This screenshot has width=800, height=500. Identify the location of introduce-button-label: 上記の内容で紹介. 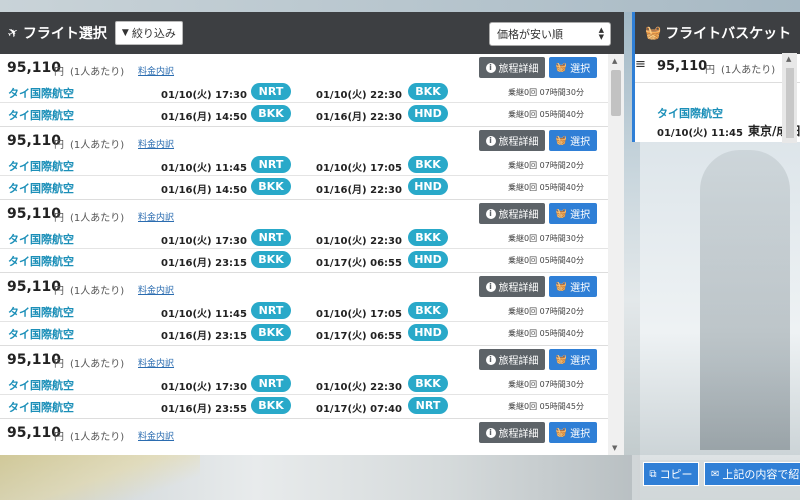
(761, 474).